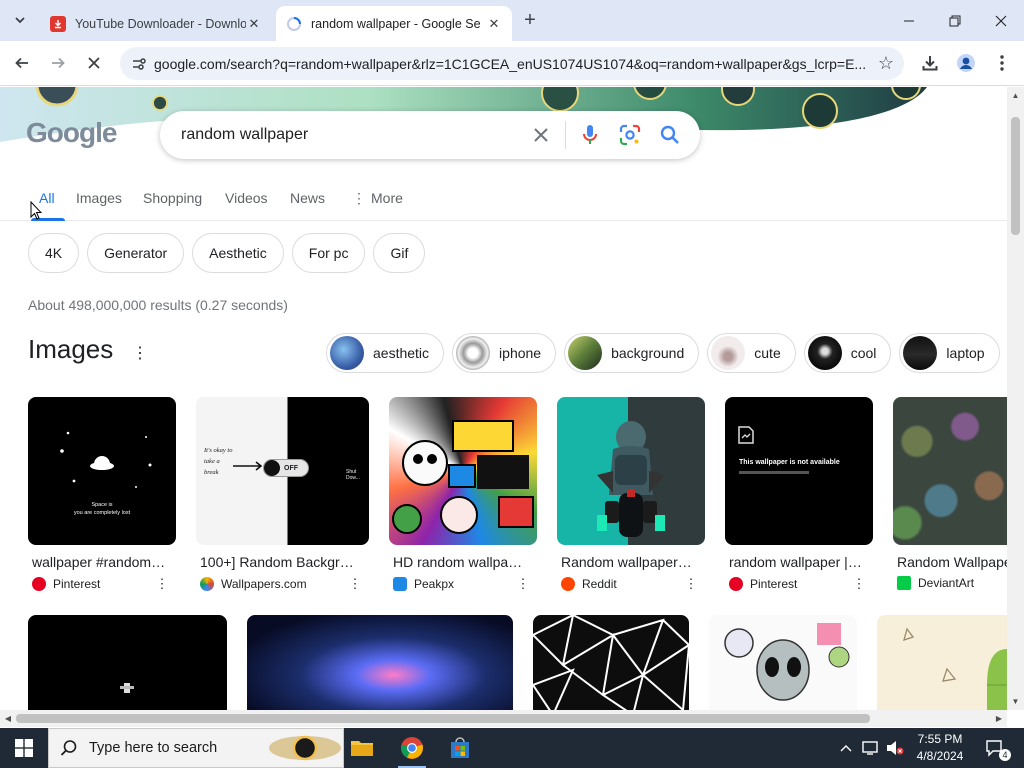  I want to click on google-logo: Google, so click(71, 133).